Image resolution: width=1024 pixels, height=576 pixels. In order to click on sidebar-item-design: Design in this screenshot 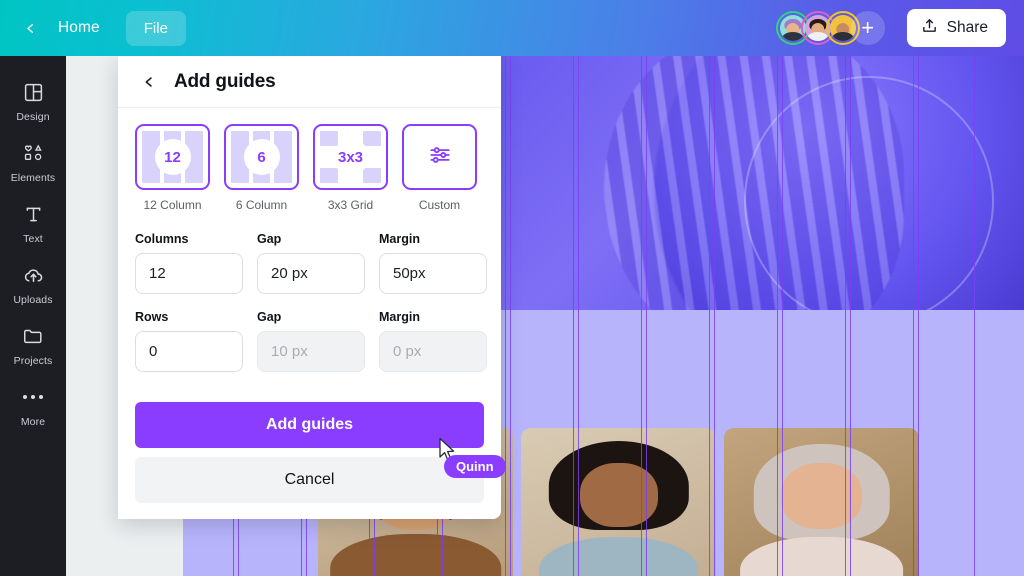, I will do `click(33, 100)`.